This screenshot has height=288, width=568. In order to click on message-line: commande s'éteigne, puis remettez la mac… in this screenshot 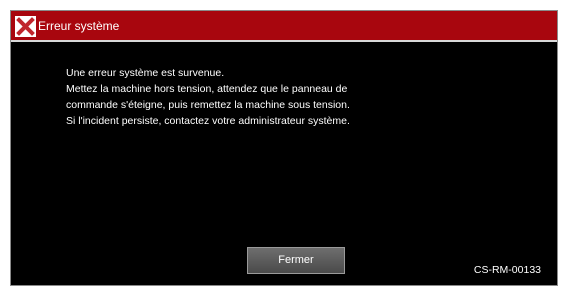, I will do `click(208, 105)`.